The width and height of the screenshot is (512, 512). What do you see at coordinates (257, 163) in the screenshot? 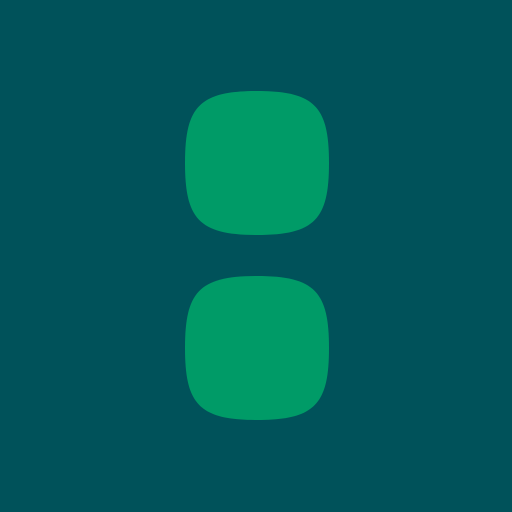
I see `top-squircle` at bounding box center [257, 163].